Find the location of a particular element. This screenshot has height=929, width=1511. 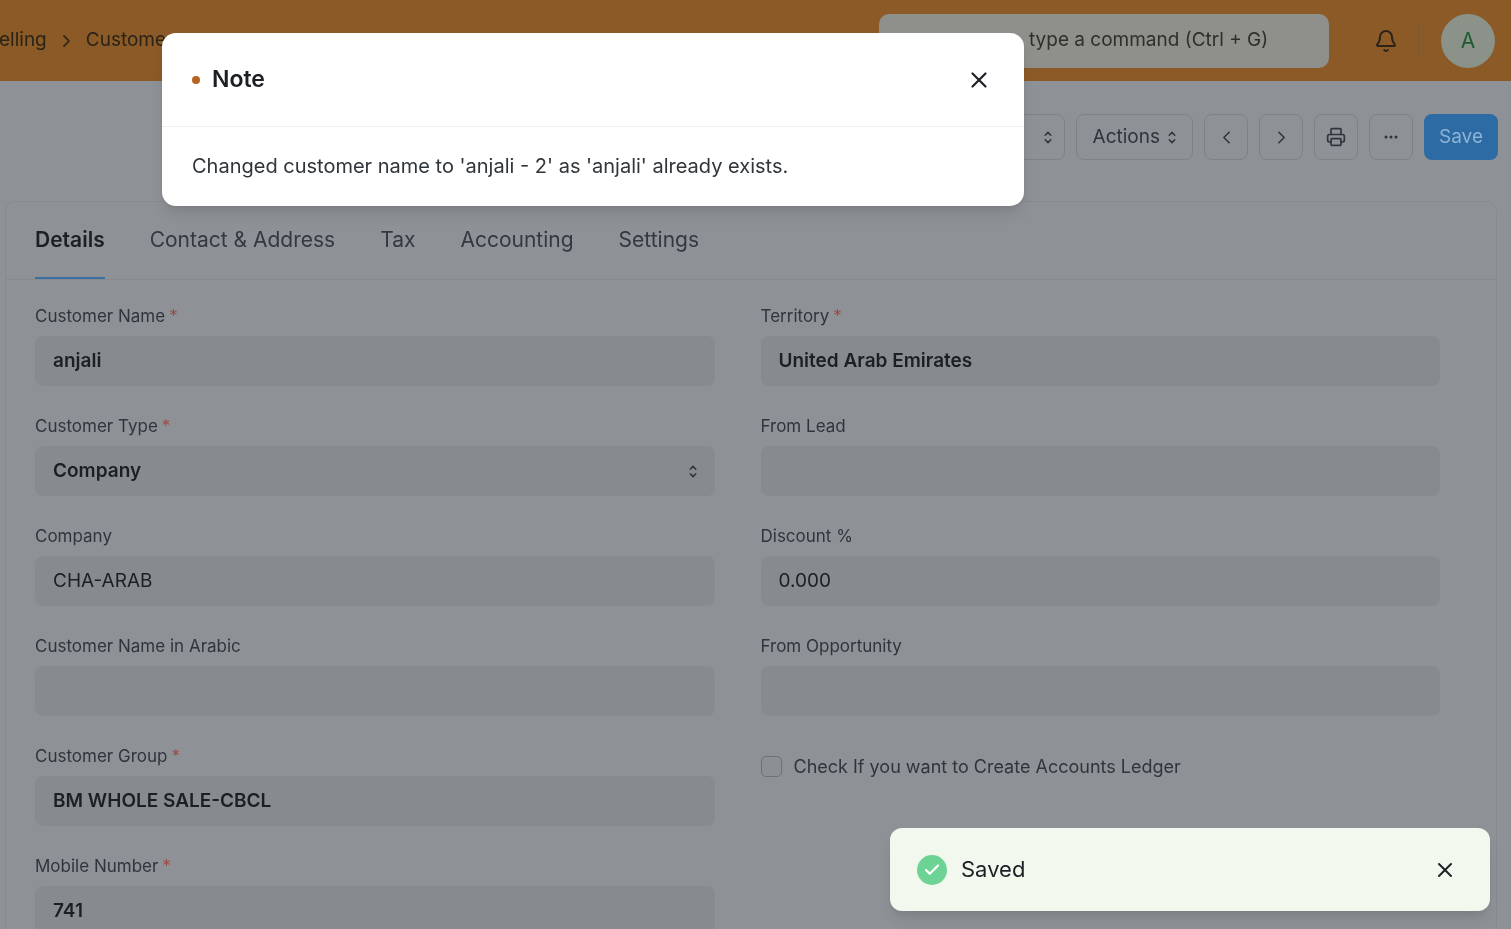

avatar: A is located at coordinates (1468, 40).